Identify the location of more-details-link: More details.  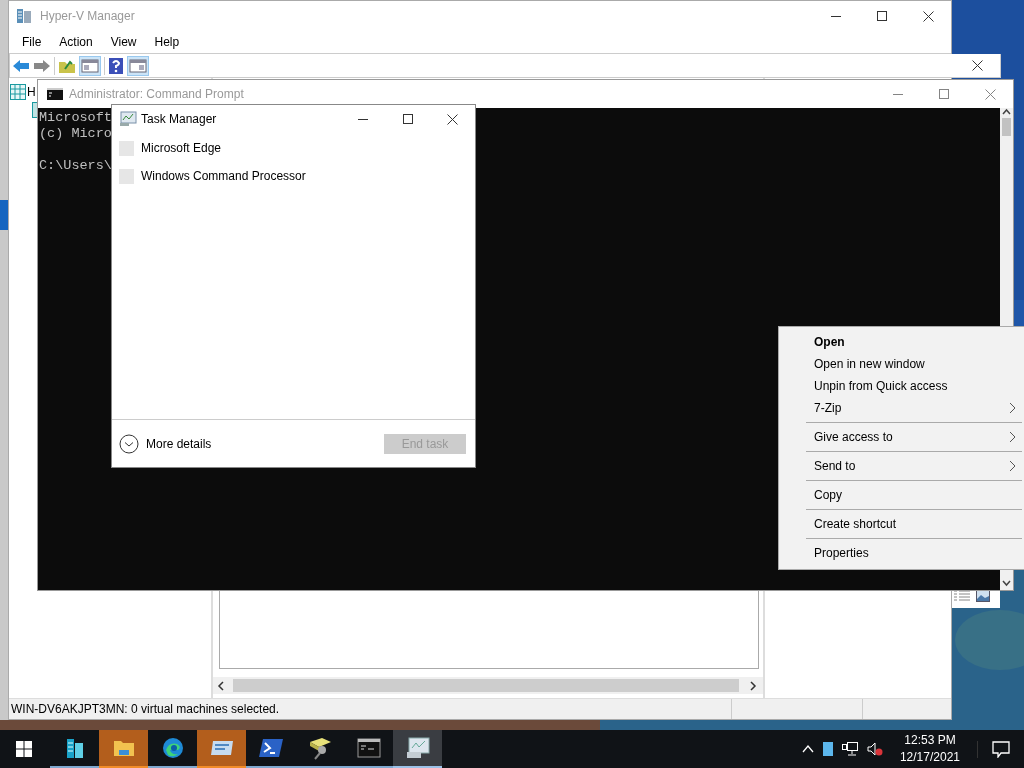
(179, 443).